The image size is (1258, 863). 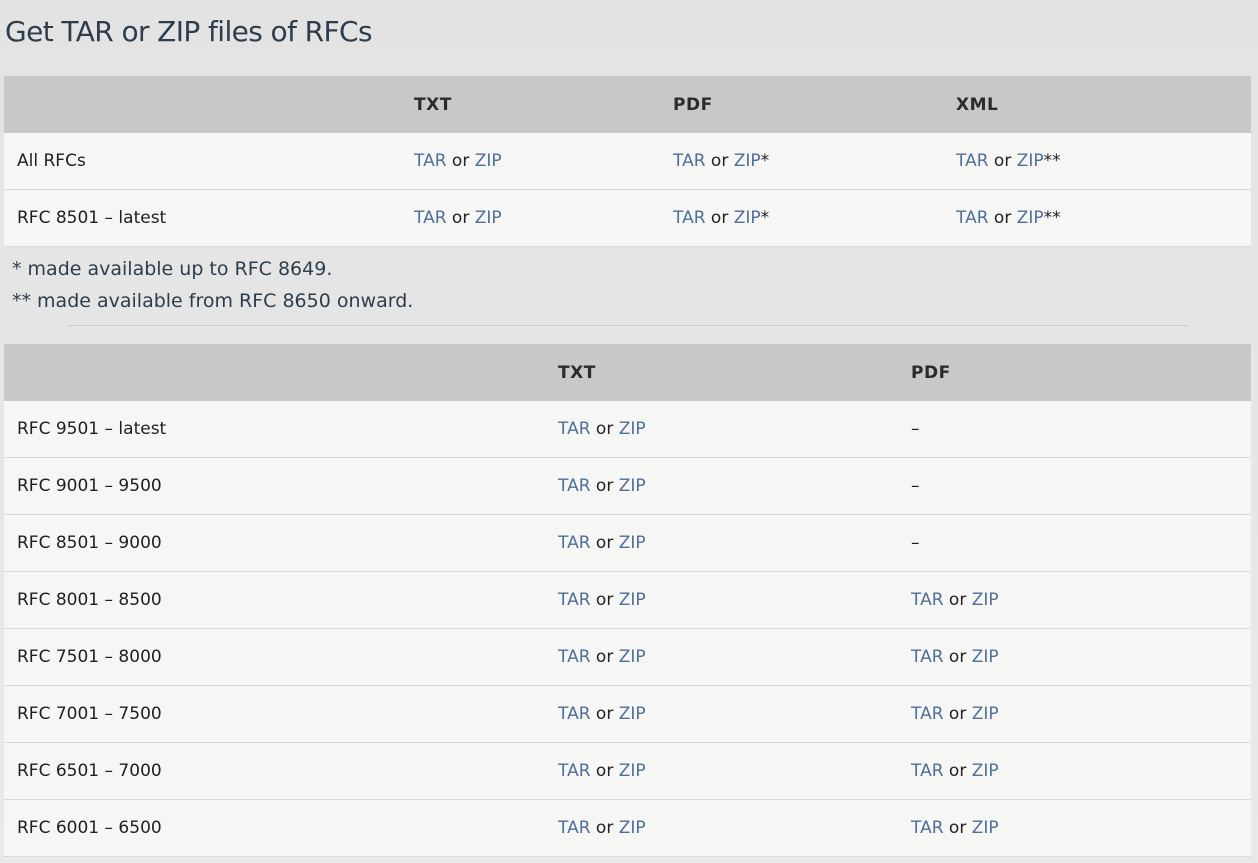 I want to click on table-header-row: TXT PDF, so click(x=627, y=372).